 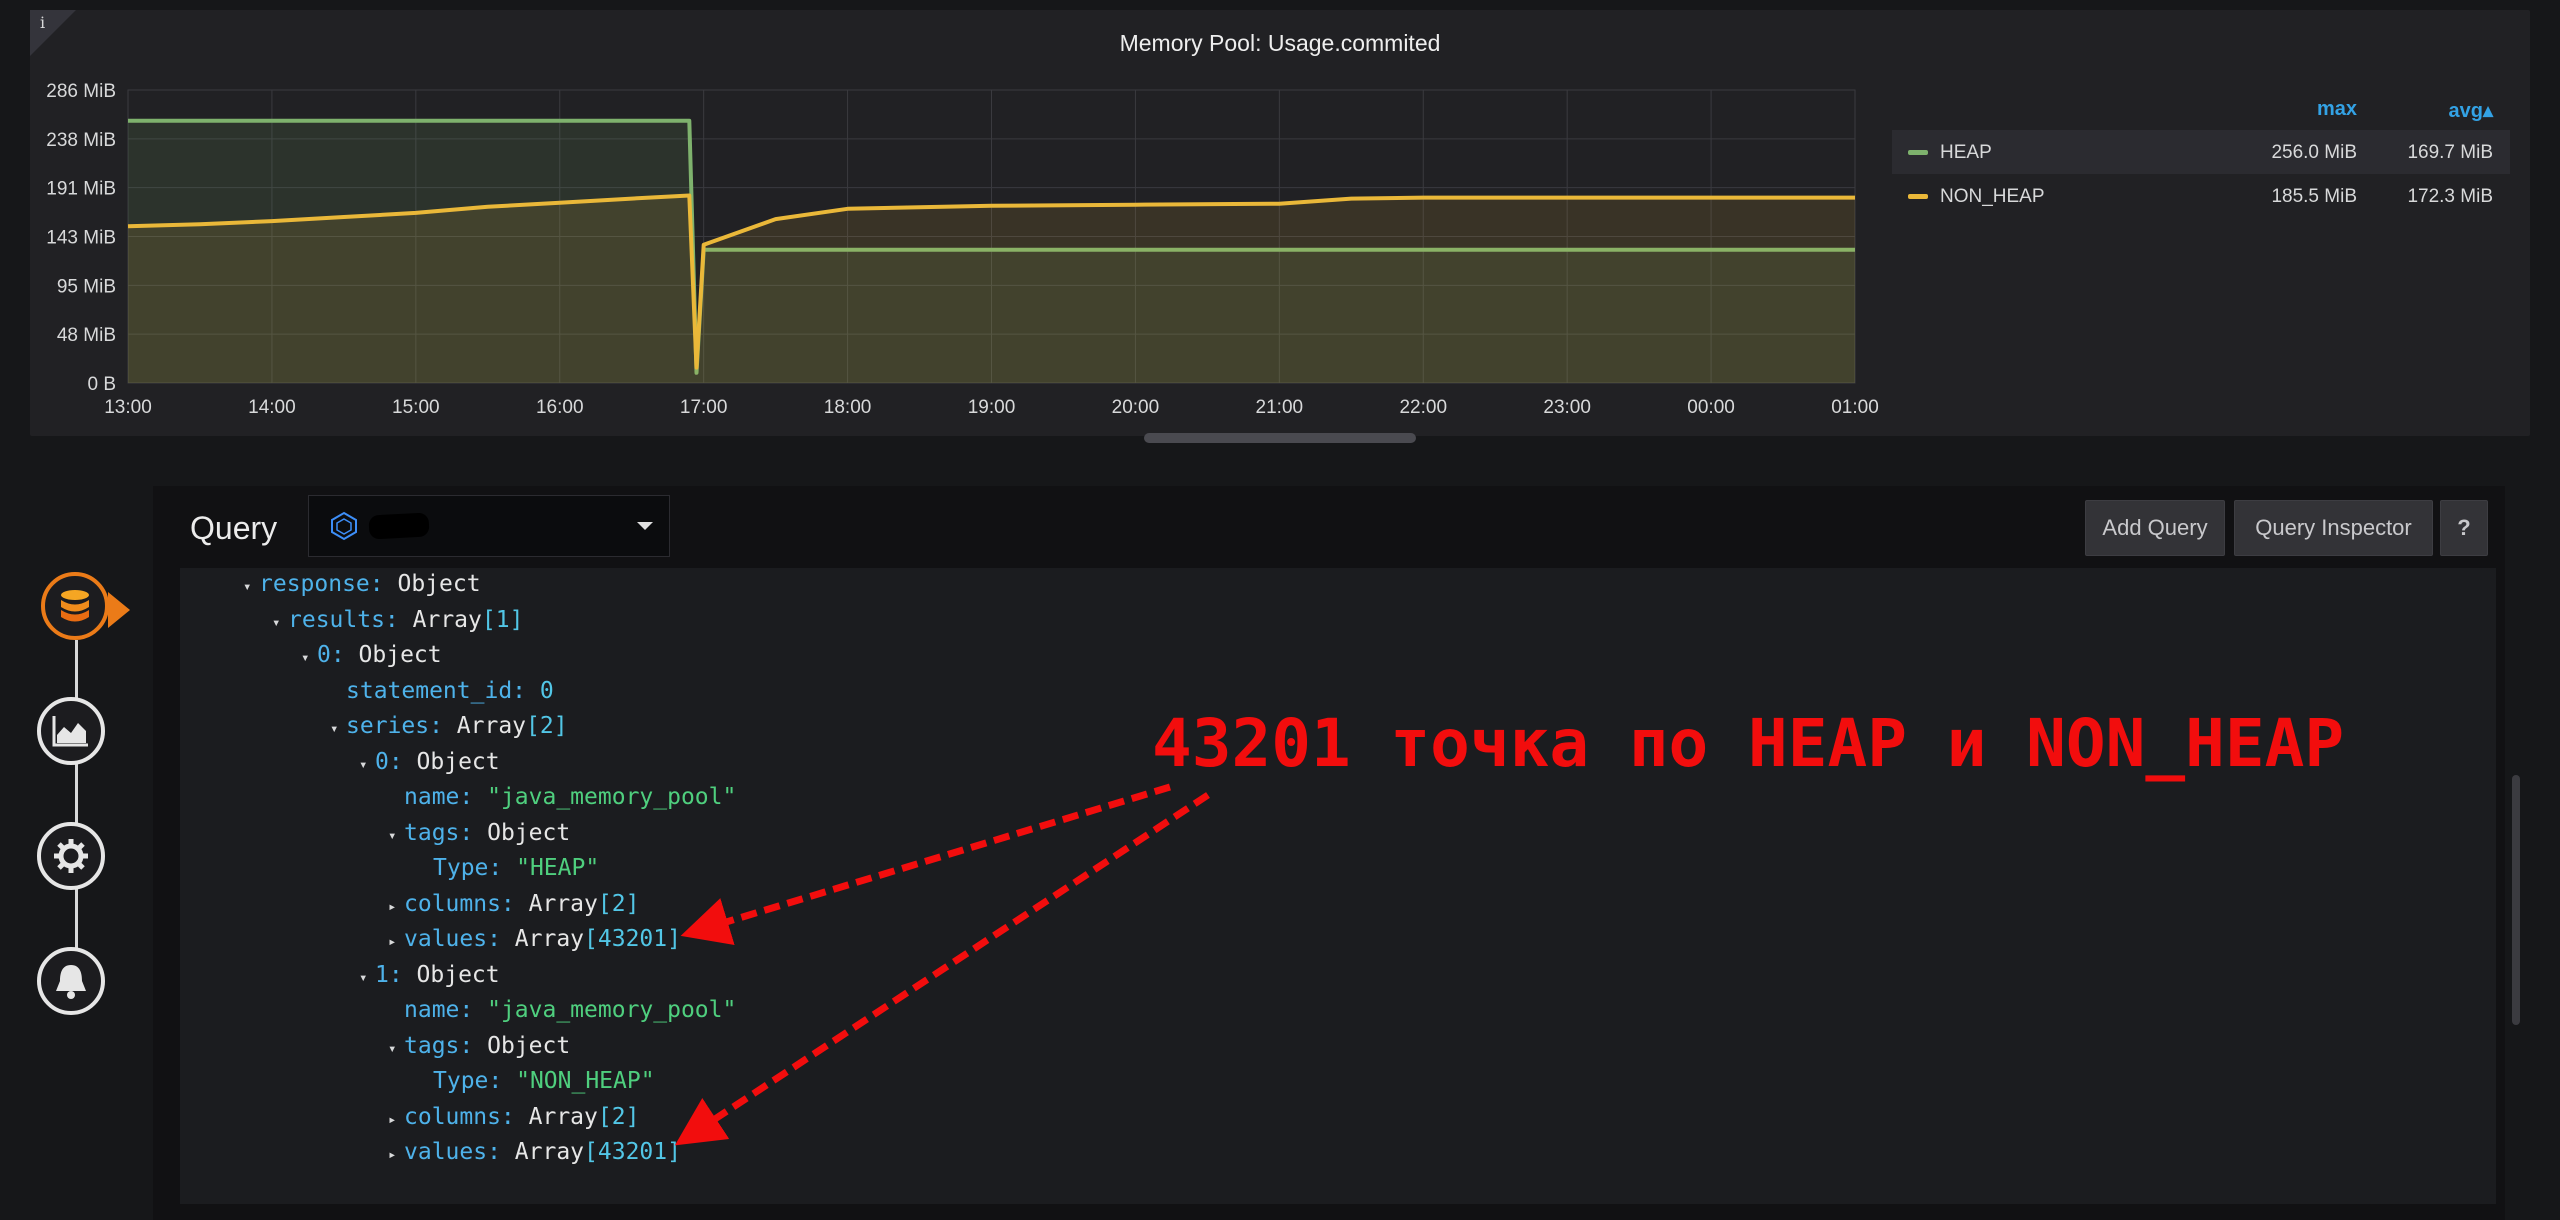 What do you see at coordinates (1567, 407) in the screenshot?
I see `x-tick-label: 23:00` at bounding box center [1567, 407].